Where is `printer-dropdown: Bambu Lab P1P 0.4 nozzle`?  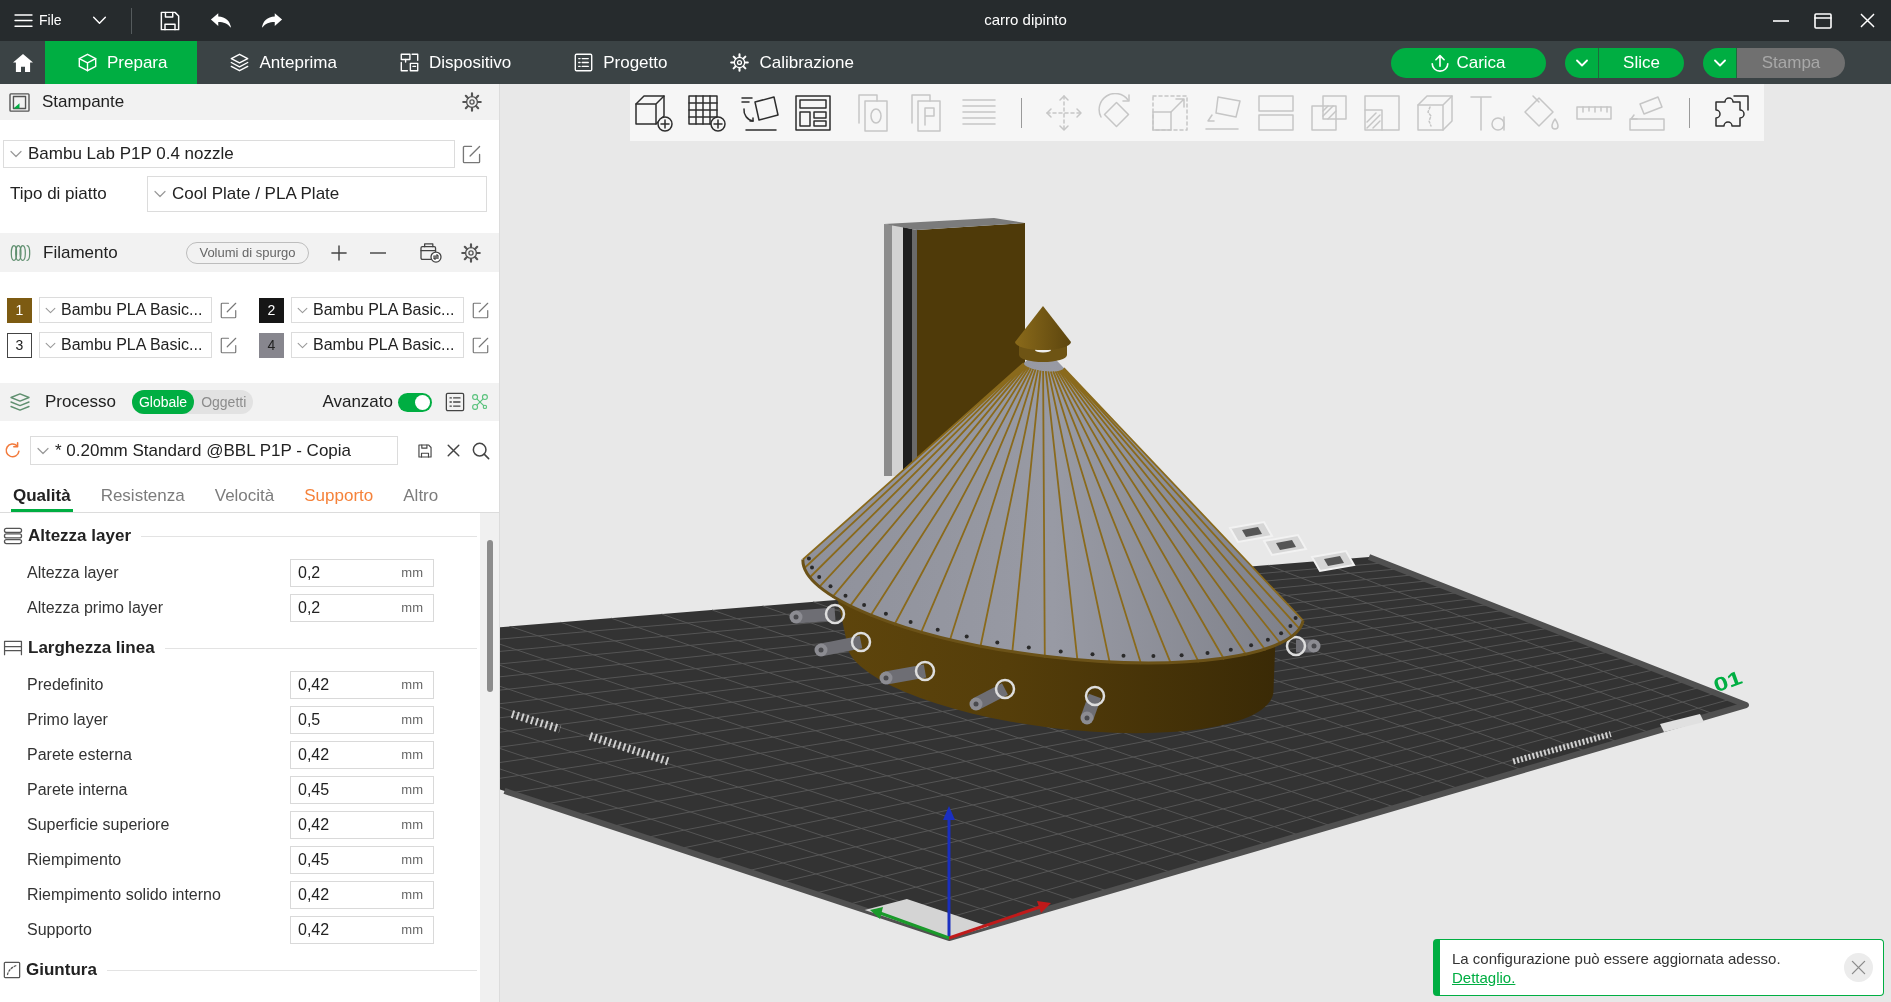 printer-dropdown: Bambu Lab P1P 0.4 nozzle is located at coordinates (229, 154).